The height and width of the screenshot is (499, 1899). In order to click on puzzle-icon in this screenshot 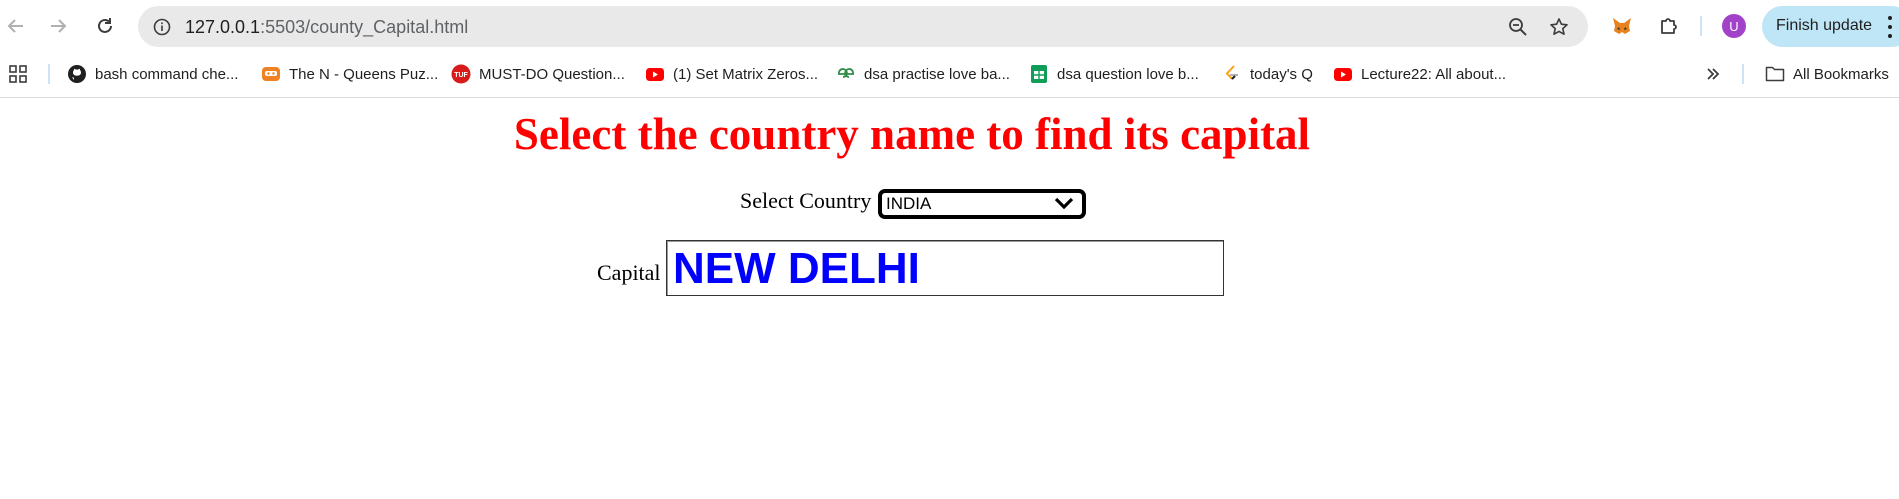, I will do `click(1669, 26)`.